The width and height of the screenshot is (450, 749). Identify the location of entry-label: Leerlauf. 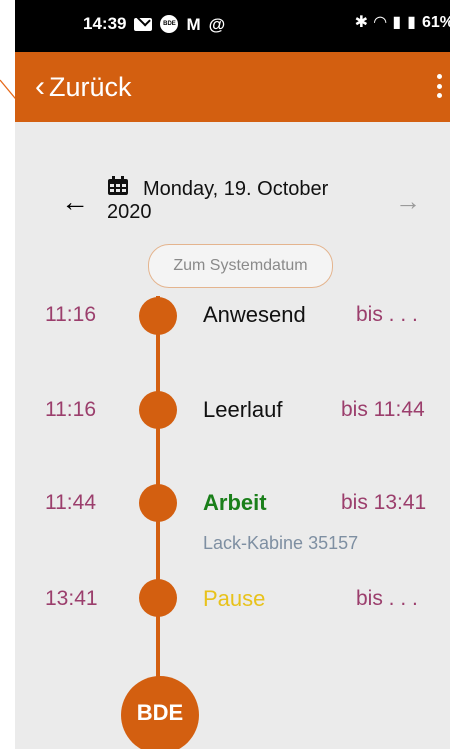
(243, 410).